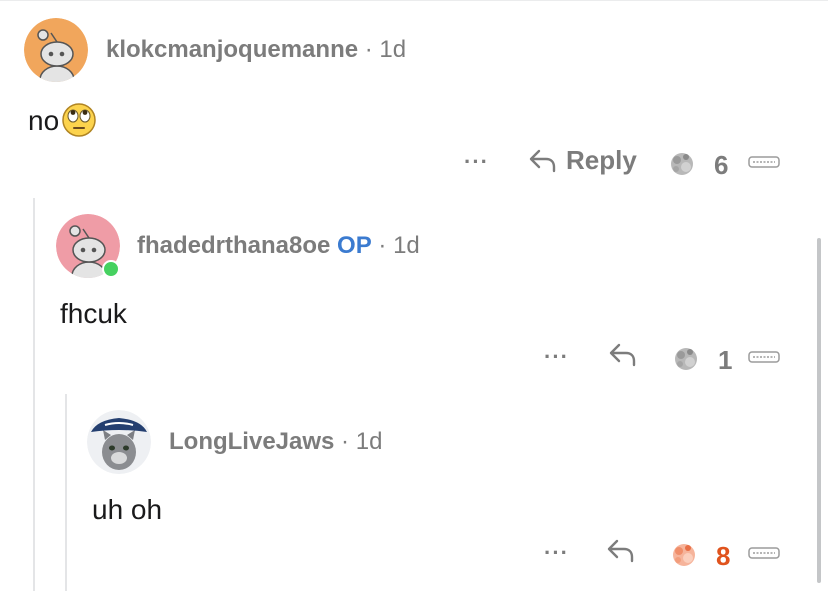 The width and height of the screenshot is (828, 591). What do you see at coordinates (819, 410) in the screenshot?
I see `scrollbar` at bounding box center [819, 410].